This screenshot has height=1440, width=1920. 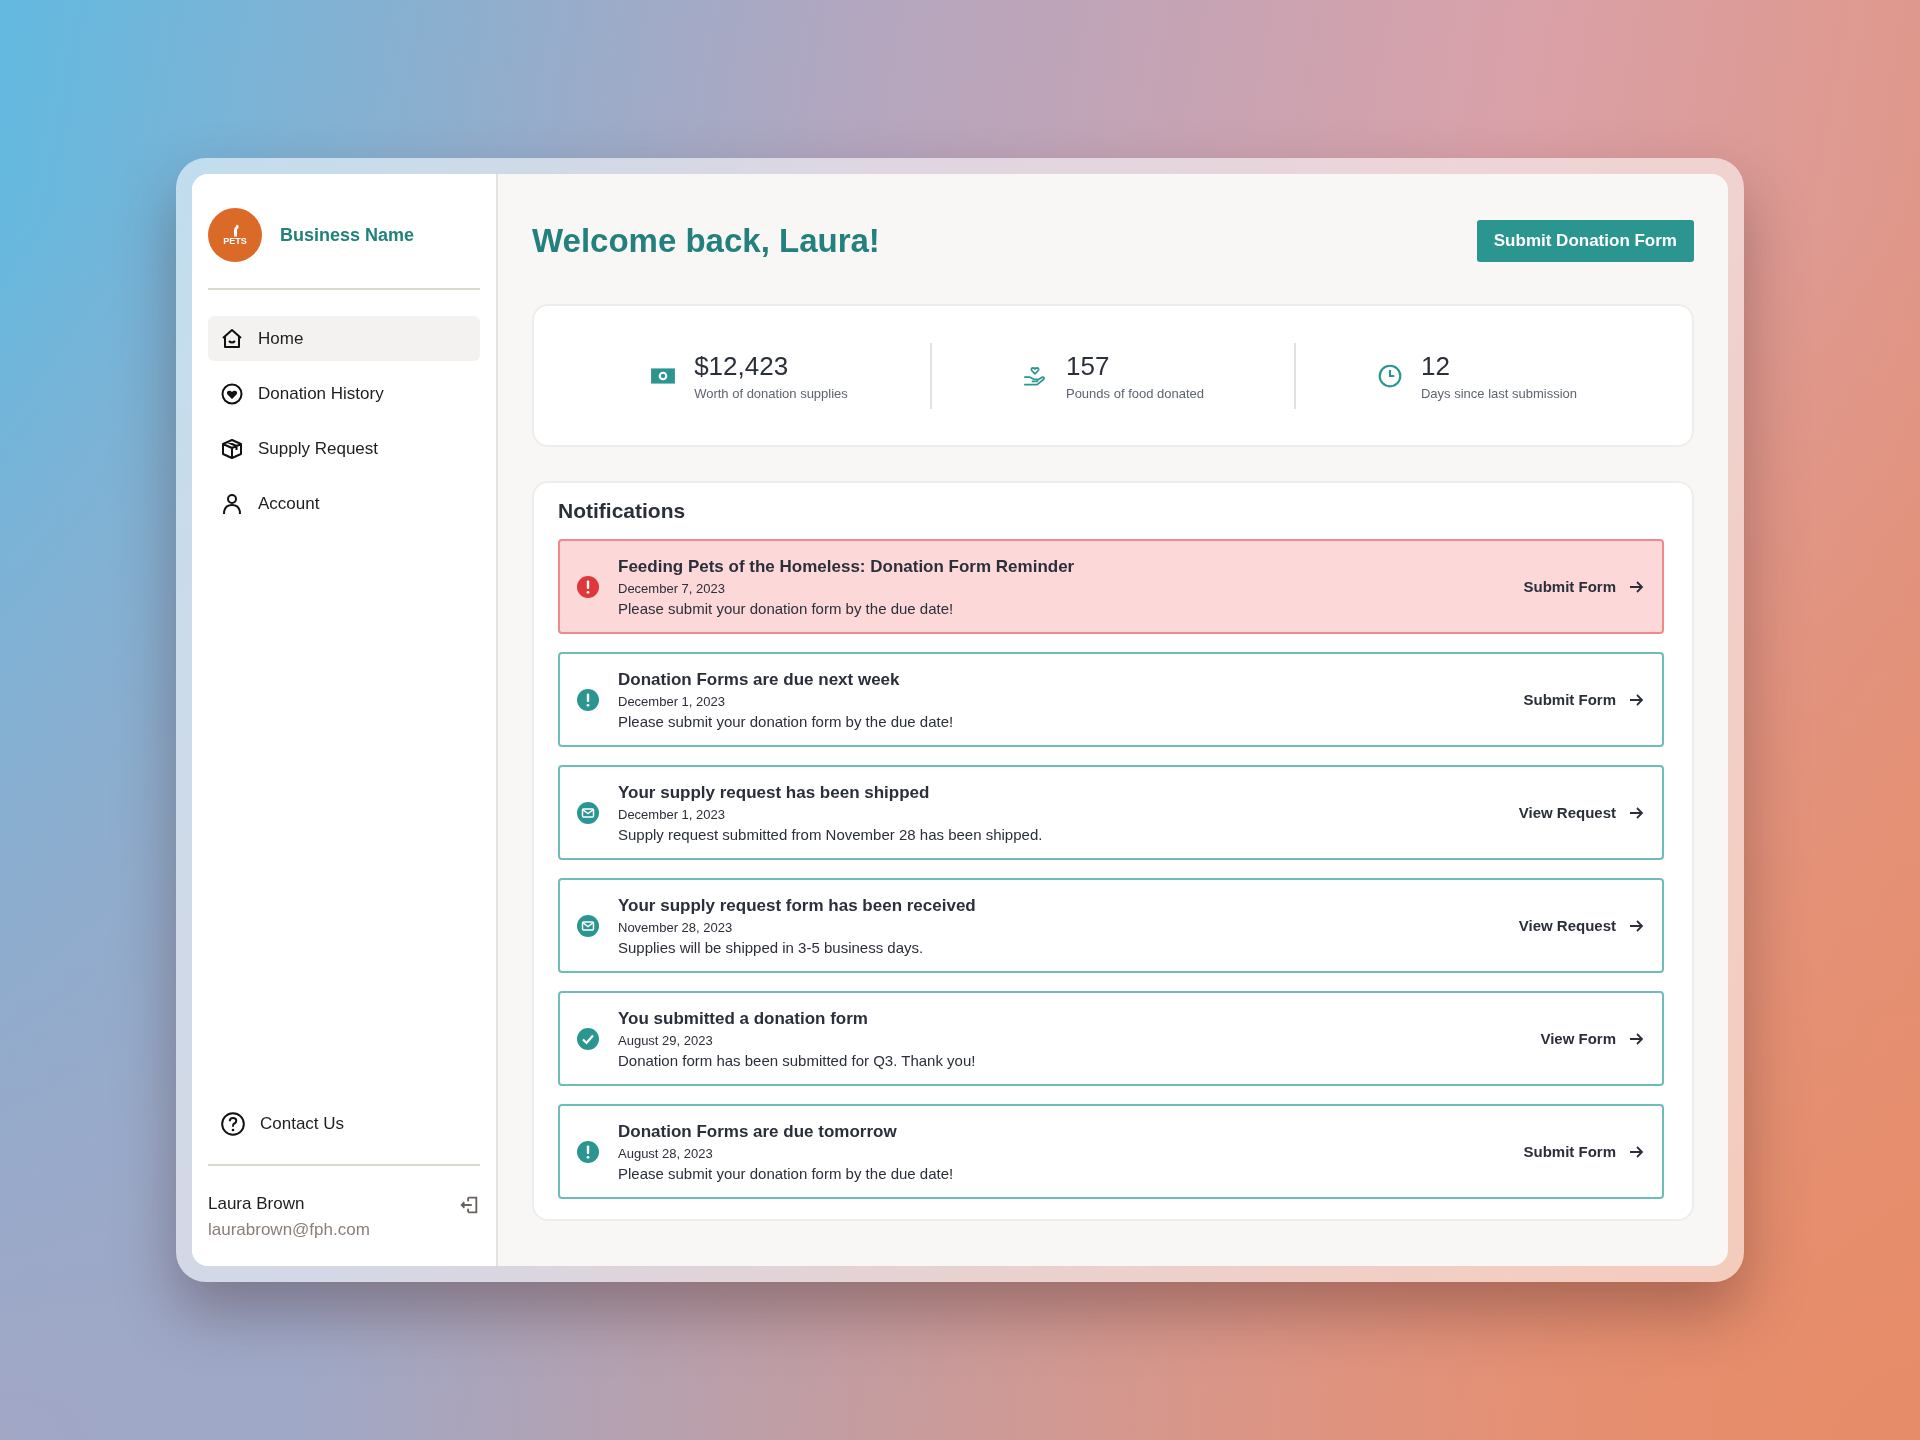 I want to click on notification-message: Supply request submitted from November 28 has been shipped., so click(x=831, y=834).